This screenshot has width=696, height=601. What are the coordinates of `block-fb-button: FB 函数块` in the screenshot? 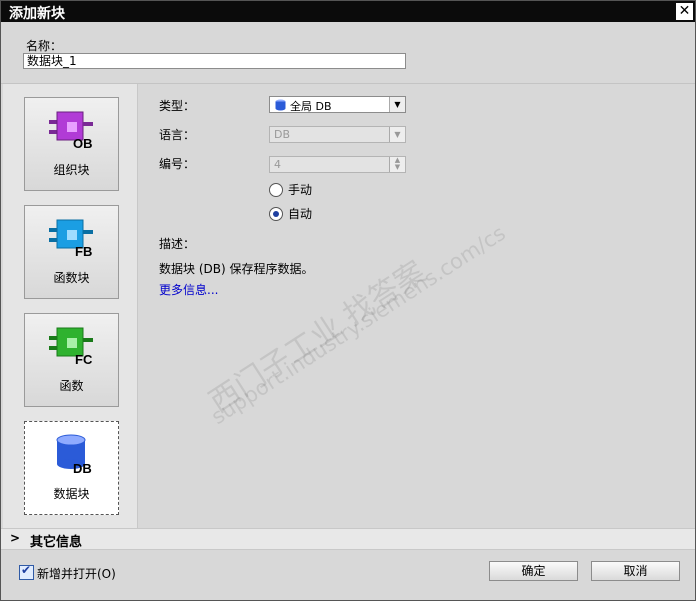 It's located at (71, 252).